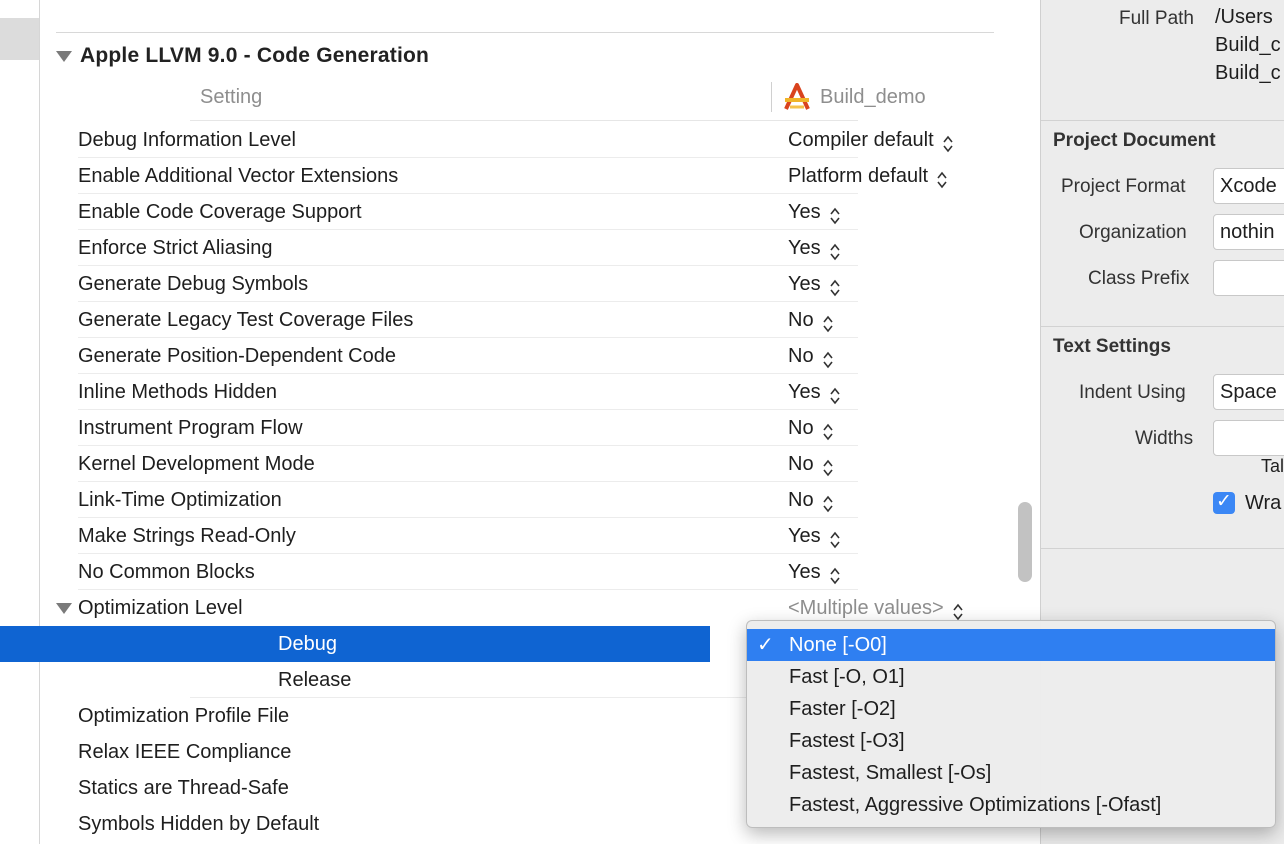 This screenshot has height=844, width=1284. Describe the element at coordinates (1248, 392) in the screenshot. I see `indent-using-popup: Space` at that location.